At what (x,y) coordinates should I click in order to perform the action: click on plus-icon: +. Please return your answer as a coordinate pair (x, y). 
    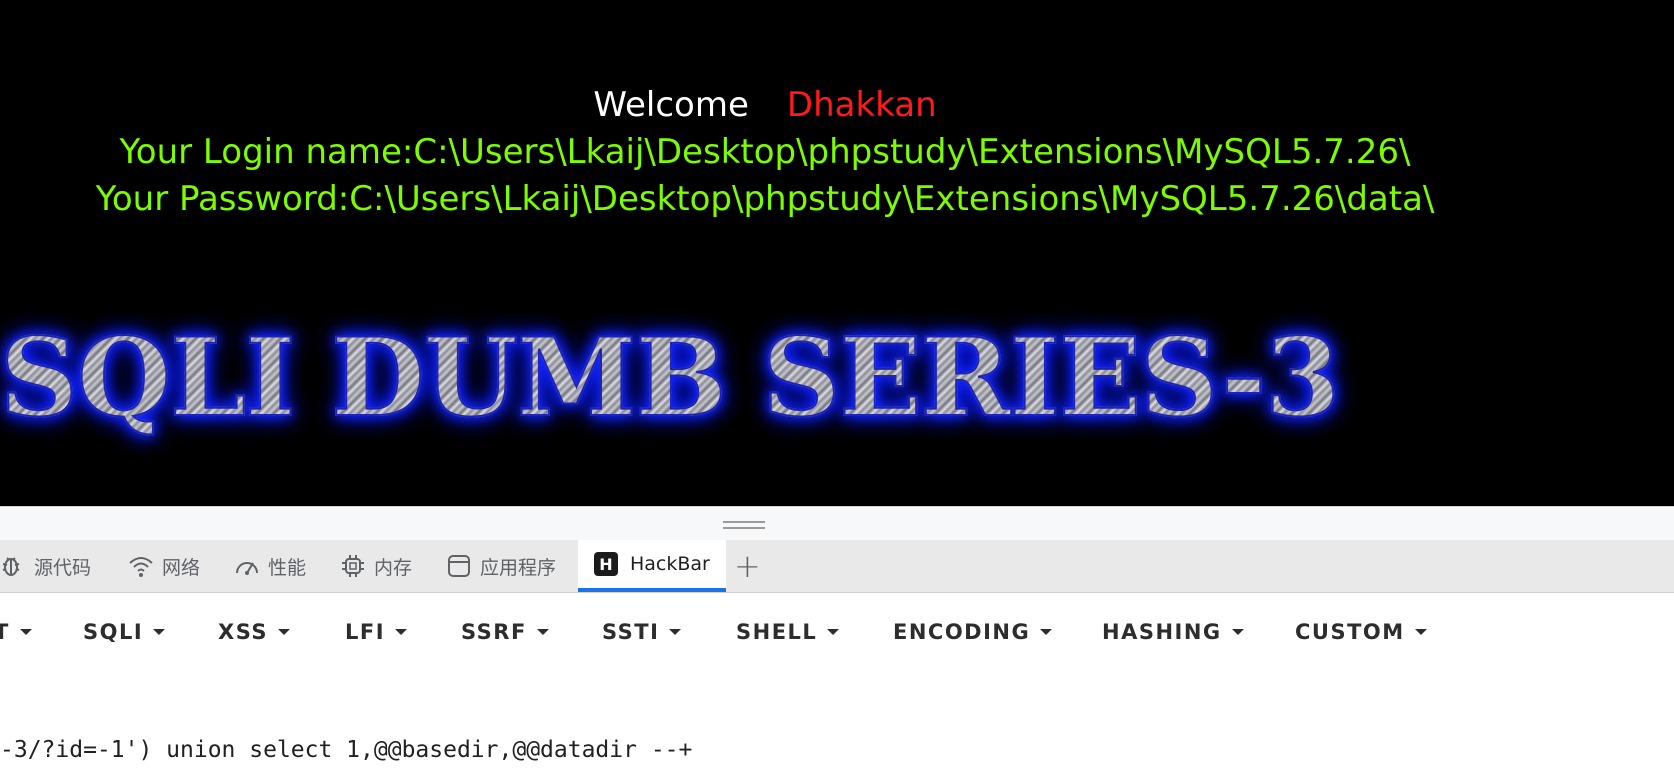
    Looking at the image, I should click on (747, 566).